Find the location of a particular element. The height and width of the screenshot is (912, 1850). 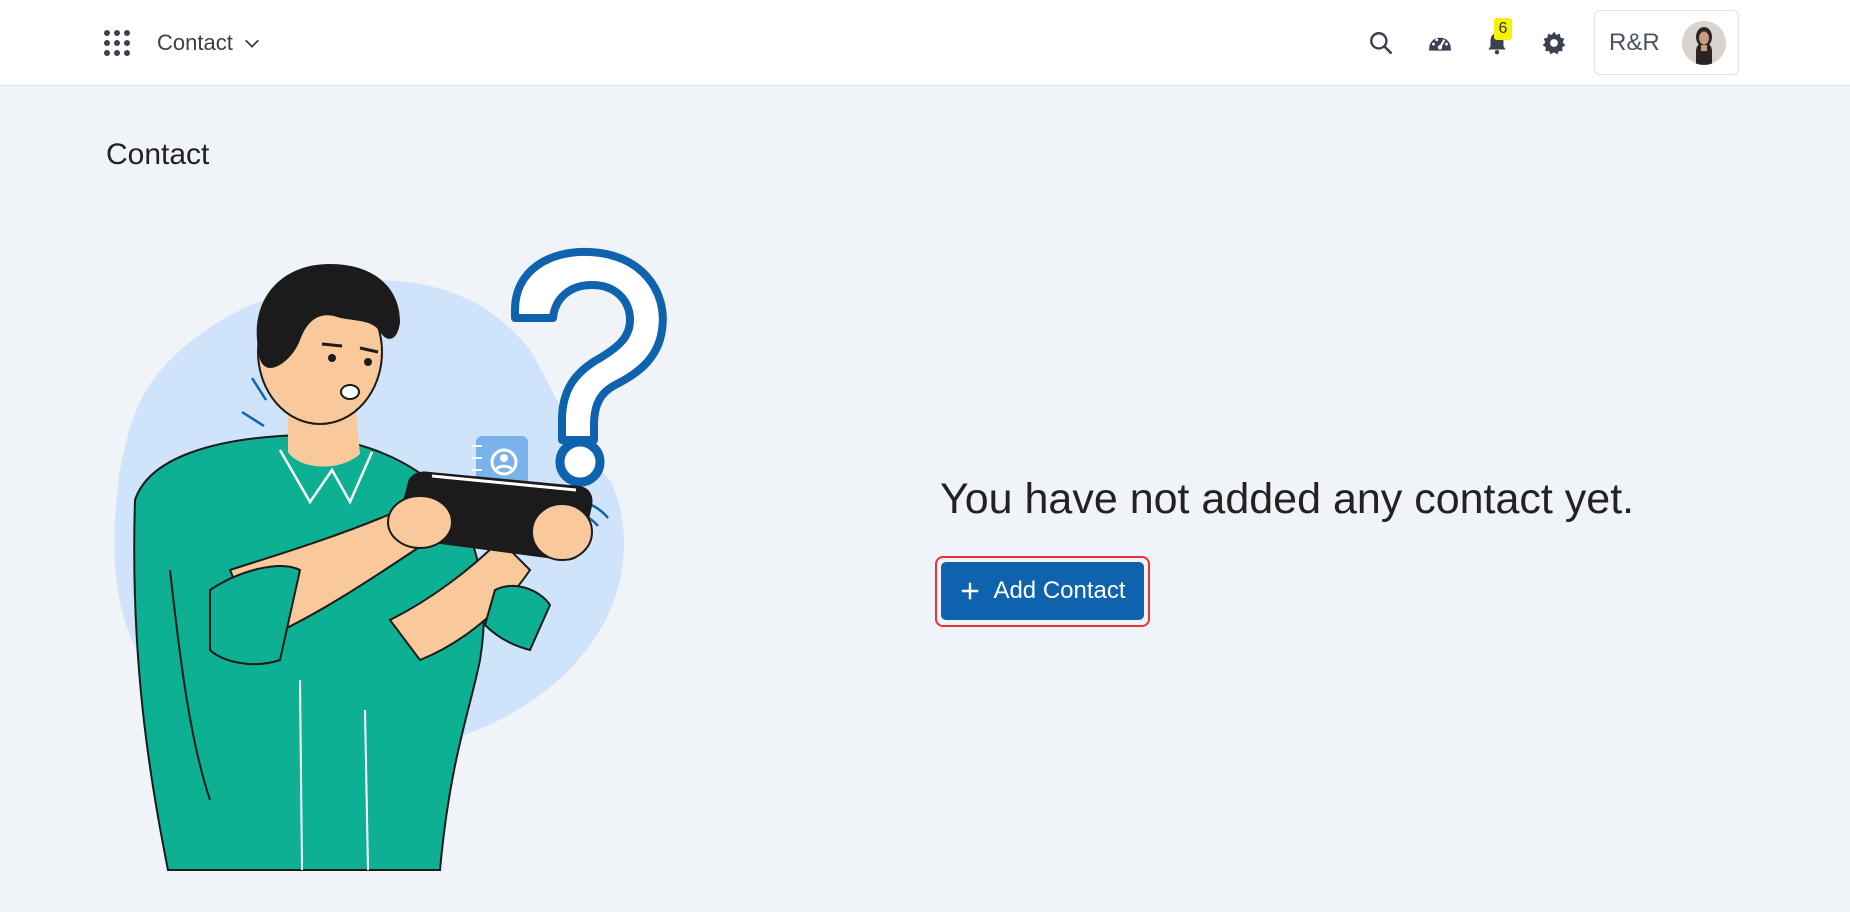

gear-icon is located at coordinates (1554, 43).